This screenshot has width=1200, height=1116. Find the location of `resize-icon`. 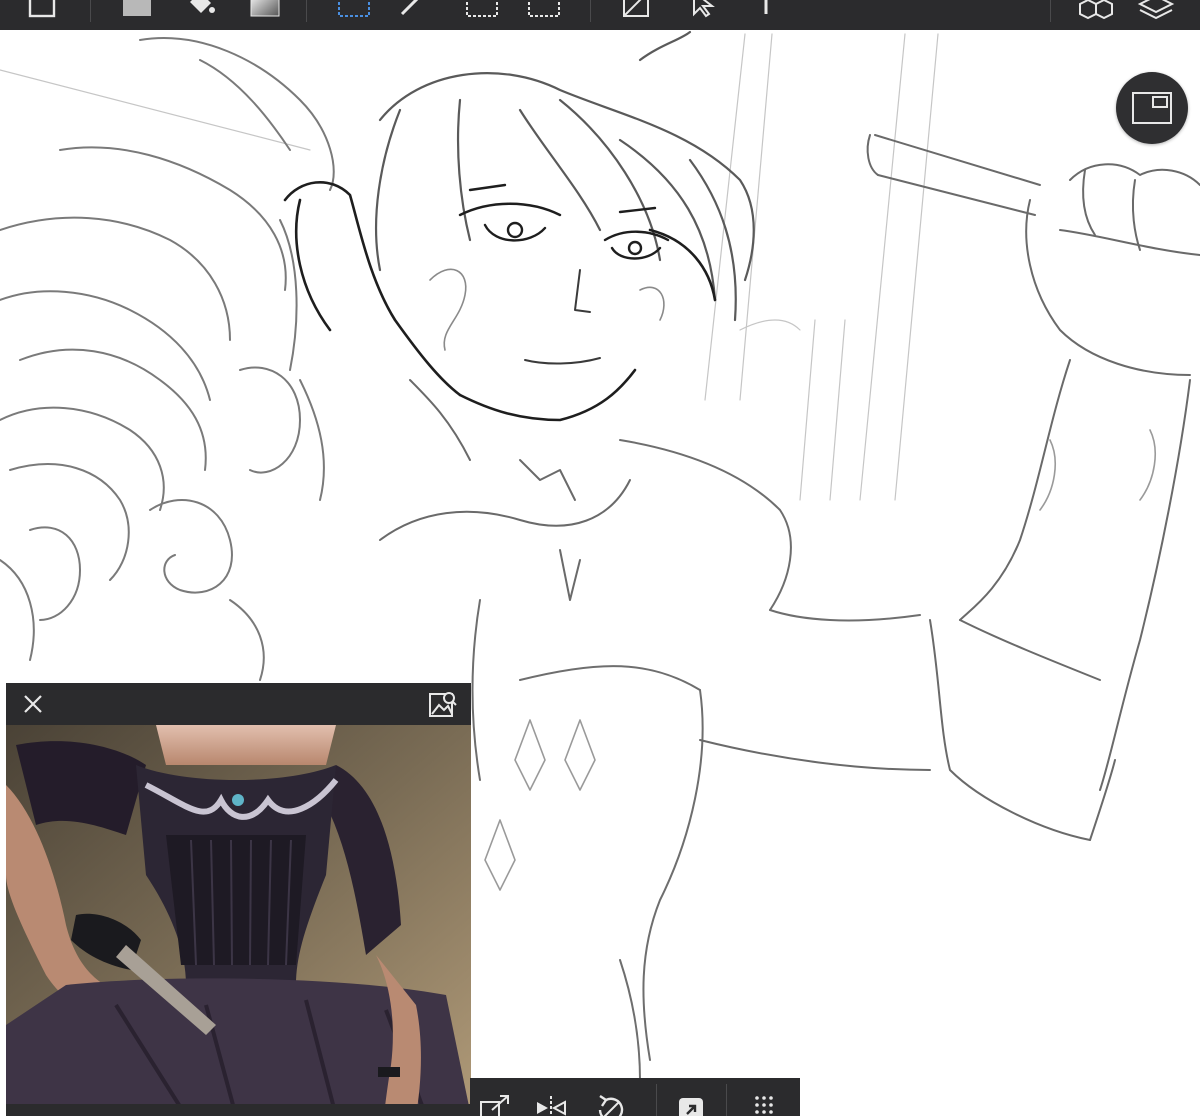

resize-icon is located at coordinates (494, 1105).